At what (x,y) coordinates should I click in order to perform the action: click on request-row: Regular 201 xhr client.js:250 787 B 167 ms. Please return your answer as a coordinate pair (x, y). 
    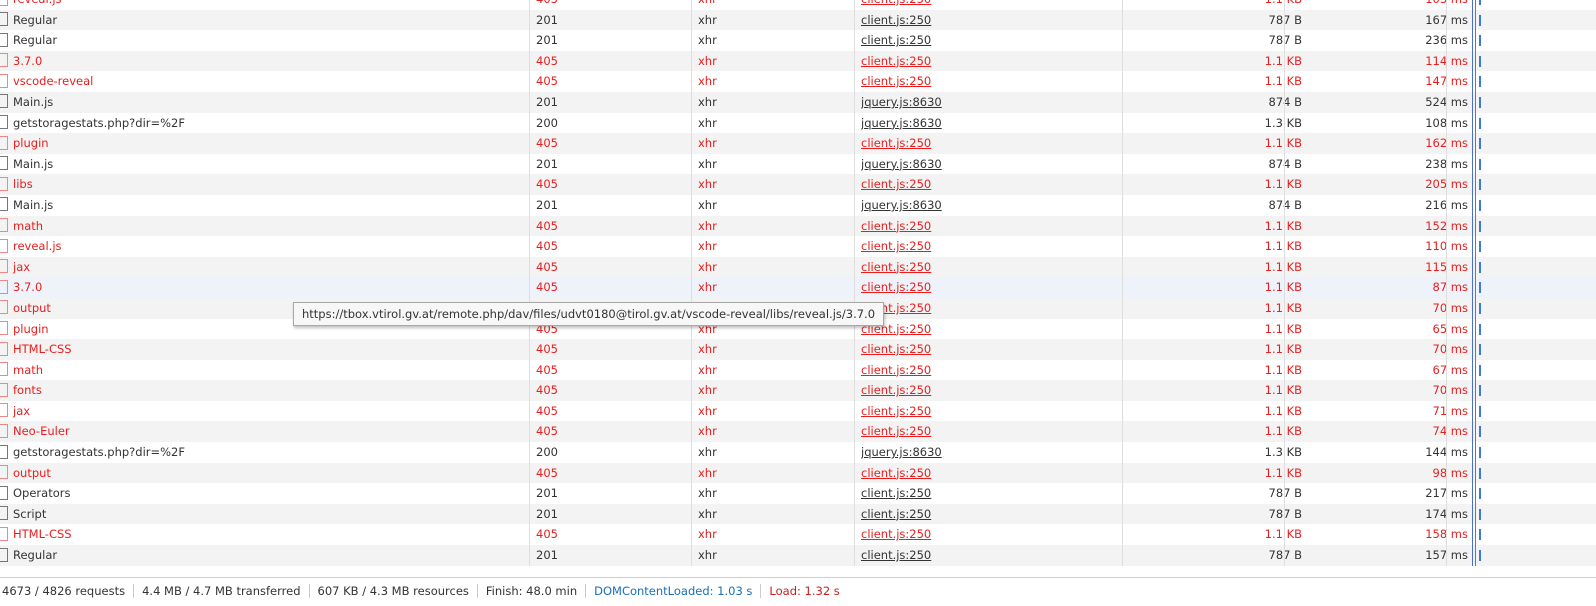
    Looking at the image, I should click on (798, 20).